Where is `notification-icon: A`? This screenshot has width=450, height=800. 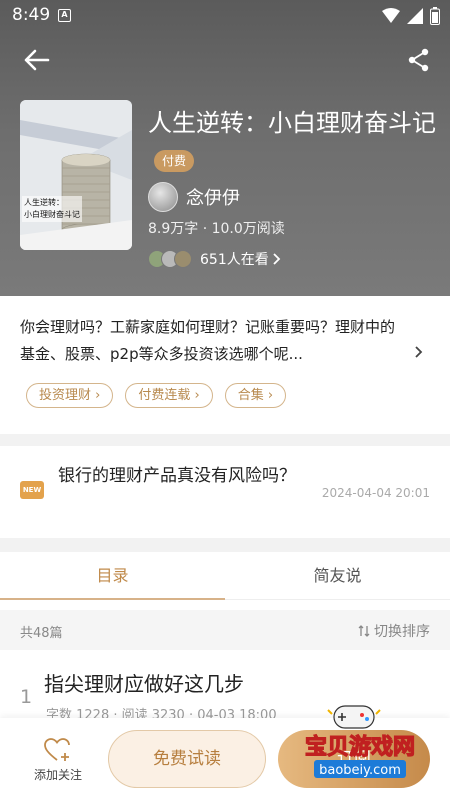
notification-icon: A is located at coordinates (64, 15).